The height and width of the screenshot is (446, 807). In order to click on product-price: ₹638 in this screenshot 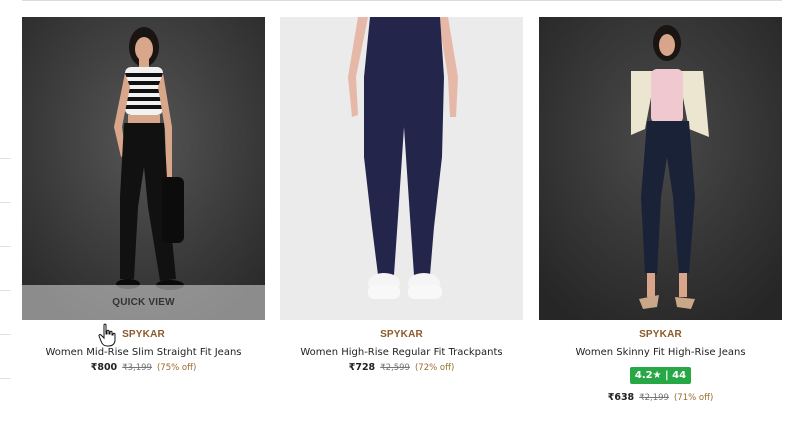, I will do `click(621, 397)`.